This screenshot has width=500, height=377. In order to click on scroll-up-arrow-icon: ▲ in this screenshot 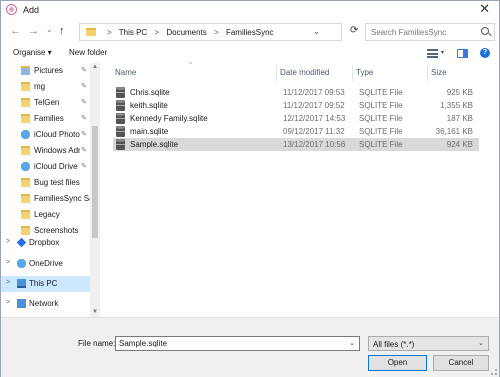, I will do `click(95, 67)`.